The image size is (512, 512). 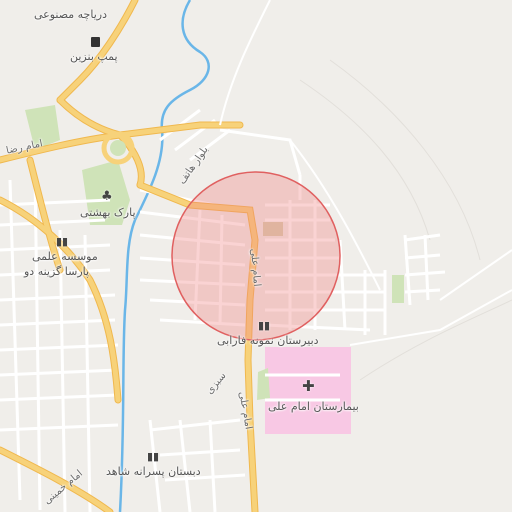 What do you see at coordinates (153, 471) in the screenshot?
I see `label-school-shahed: دبستان پسرانه شاهد` at bounding box center [153, 471].